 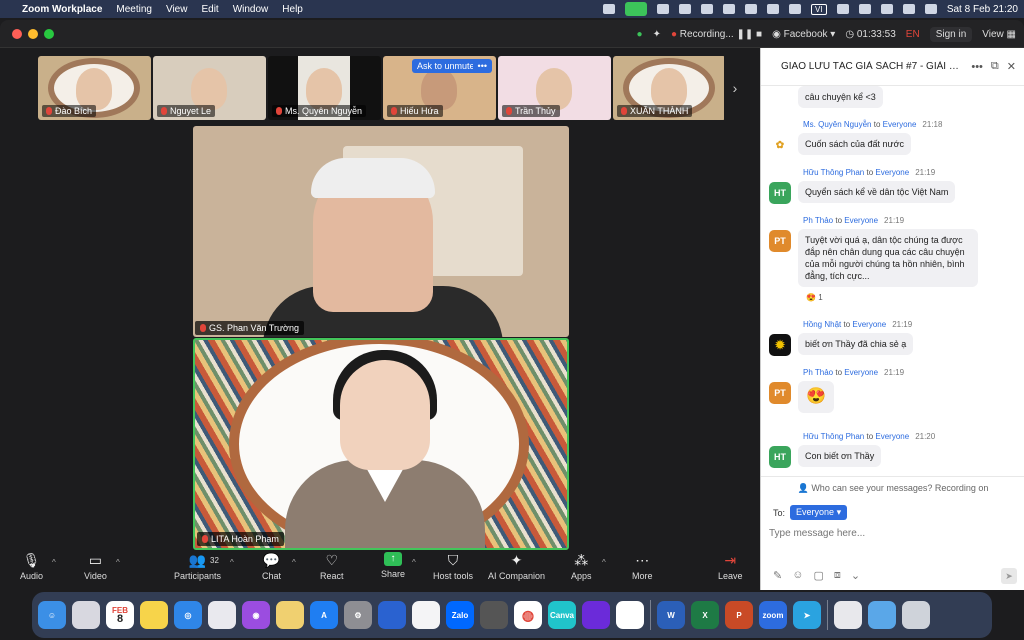 What do you see at coordinates (913, 34) in the screenshot?
I see `language-indicator: EN` at bounding box center [913, 34].